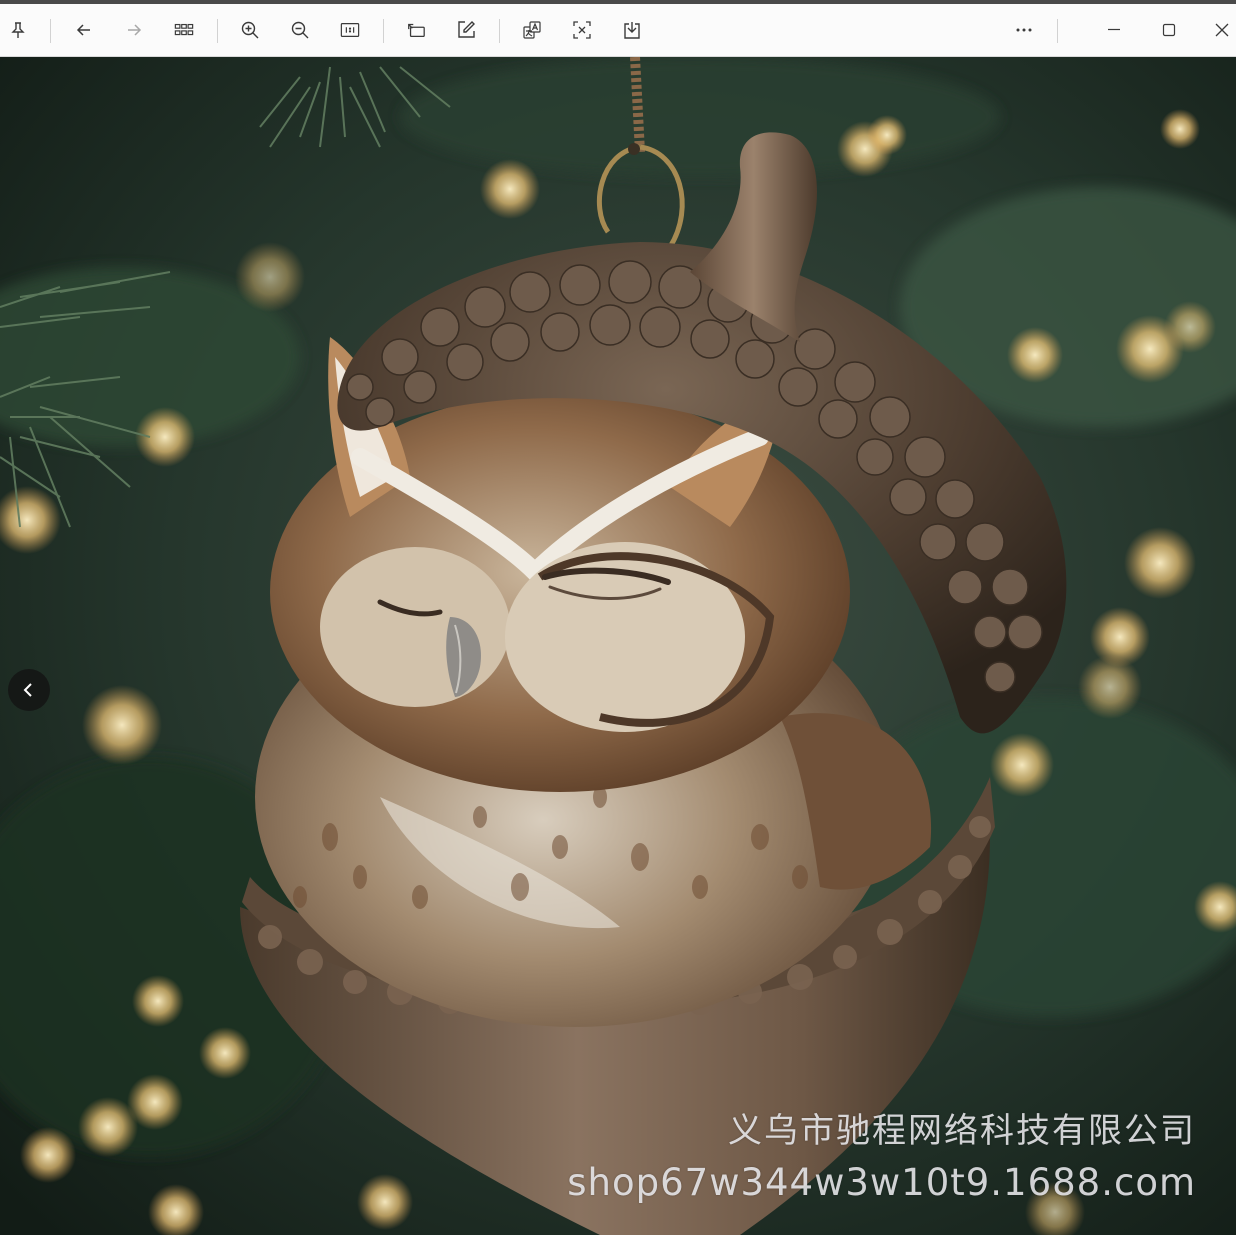 Image resolution: width=1236 pixels, height=1235 pixels. Describe the element at coordinates (632, 30) in the screenshot. I see `download-icon` at that location.